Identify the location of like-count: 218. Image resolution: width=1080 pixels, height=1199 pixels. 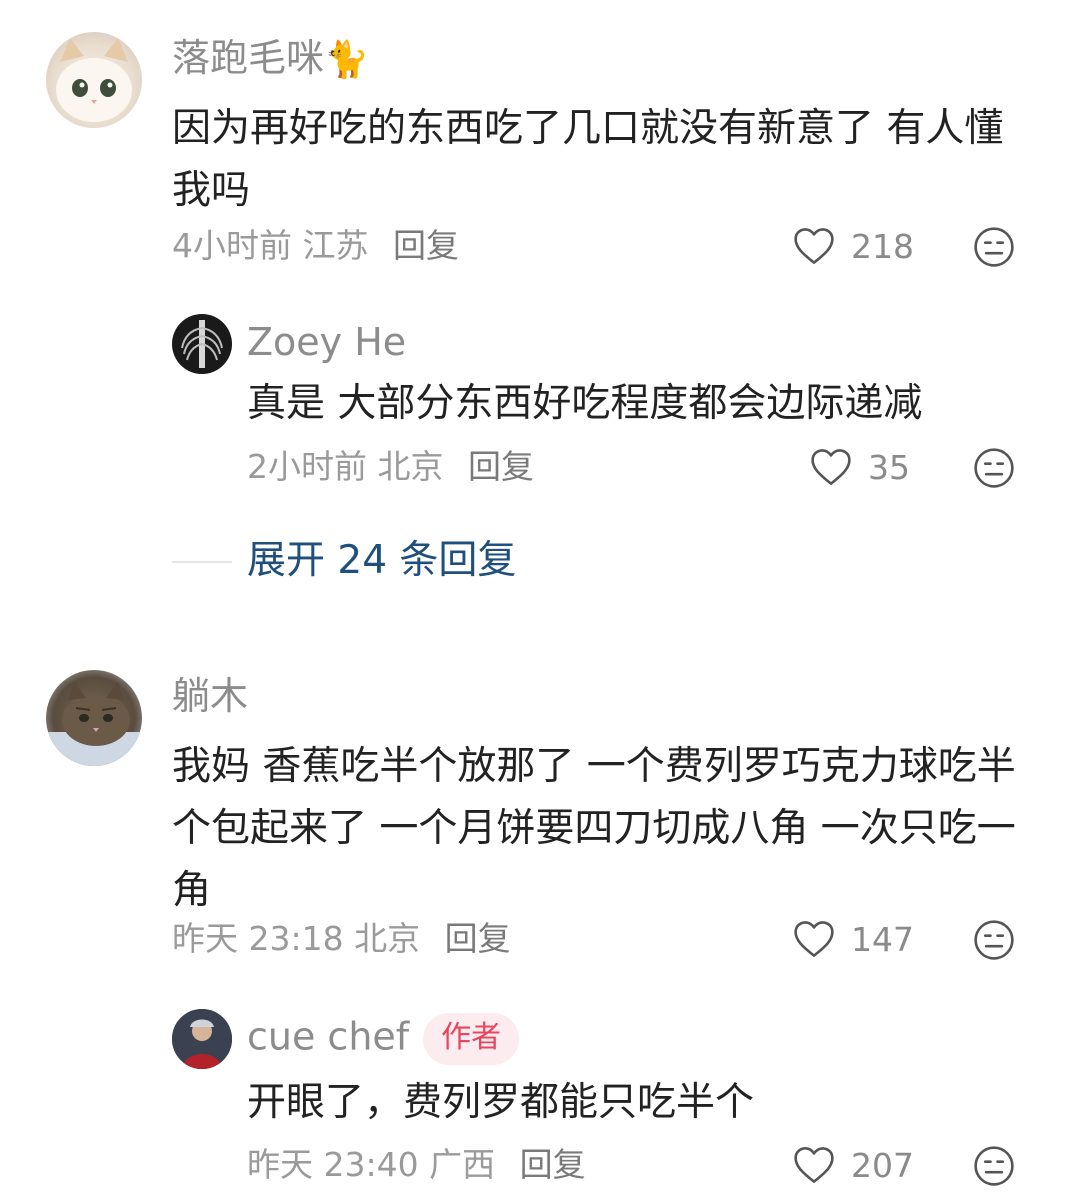
(882, 246).